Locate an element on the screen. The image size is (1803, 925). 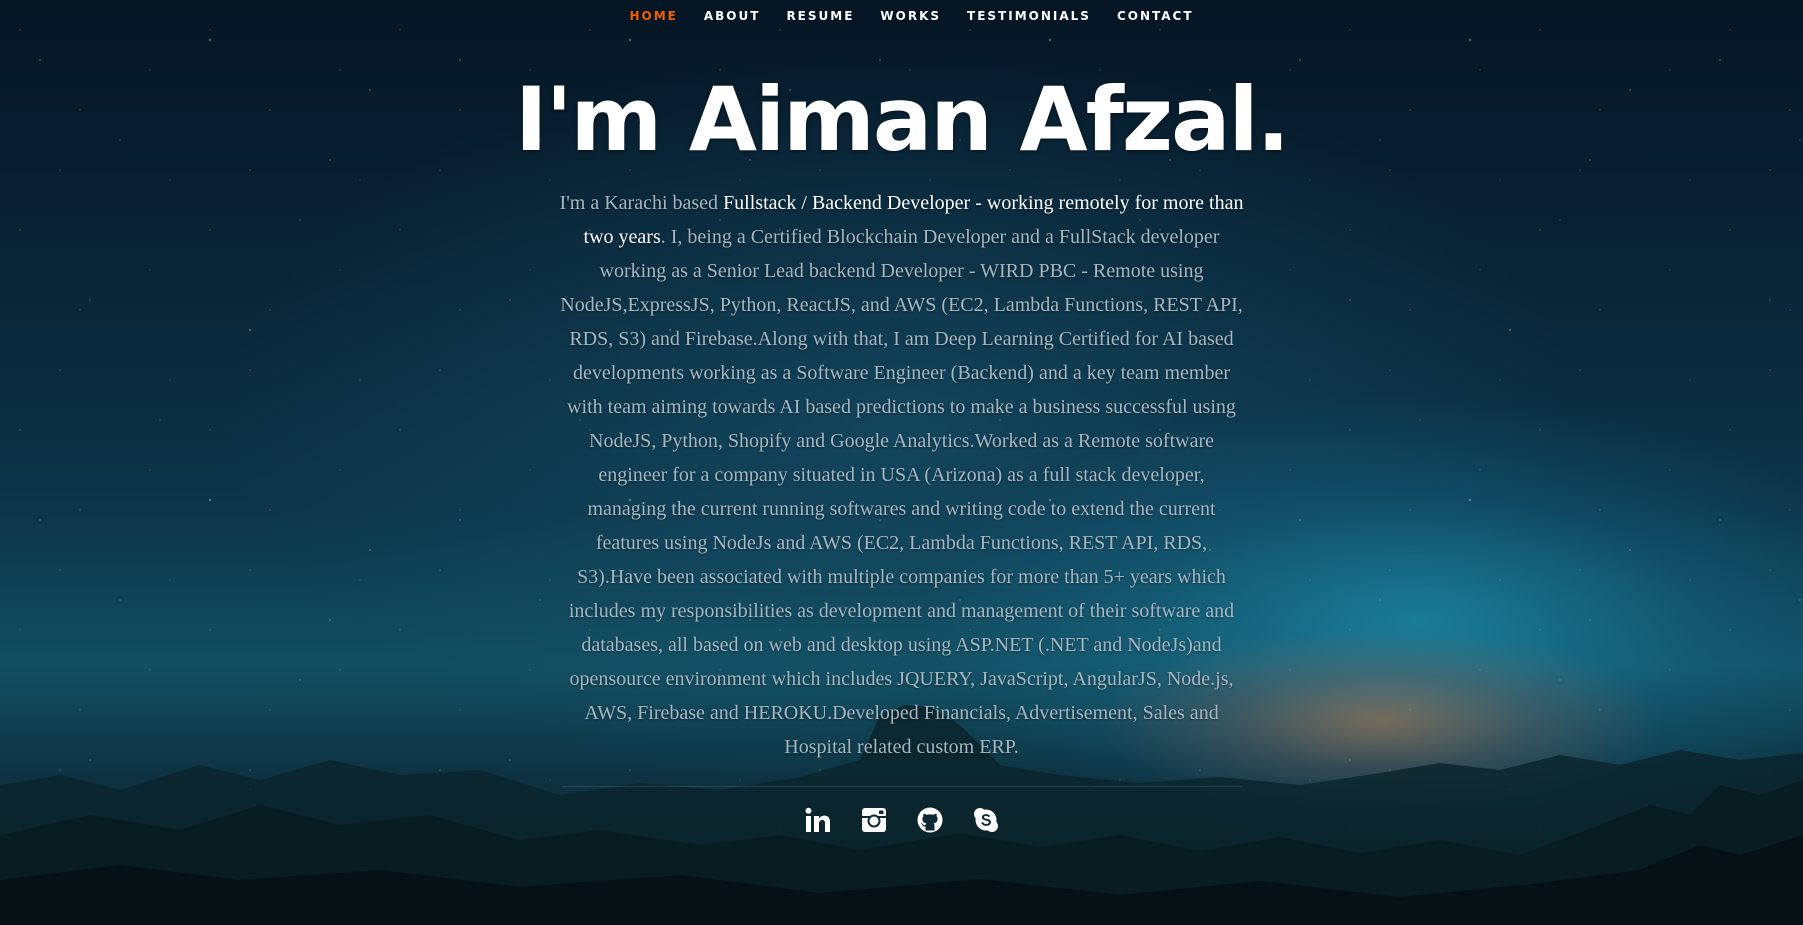
nav-item-testimonials: TESTIMONIALS is located at coordinates (1029, 16).